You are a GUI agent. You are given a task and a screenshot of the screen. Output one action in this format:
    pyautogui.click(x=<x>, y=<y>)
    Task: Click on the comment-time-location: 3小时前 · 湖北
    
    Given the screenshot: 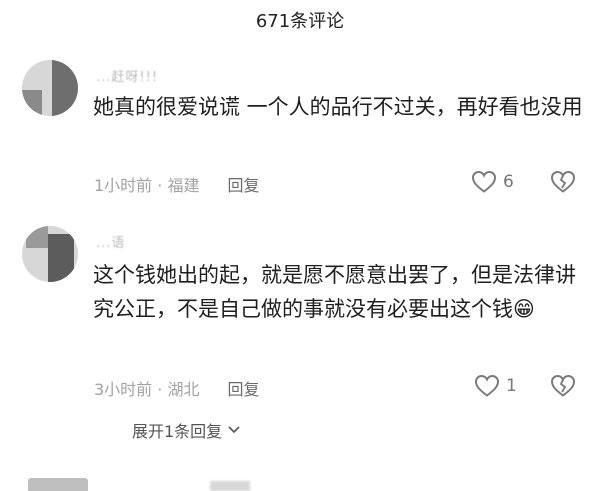 What is the action you would take?
    pyautogui.click(x=147, y=389)
    